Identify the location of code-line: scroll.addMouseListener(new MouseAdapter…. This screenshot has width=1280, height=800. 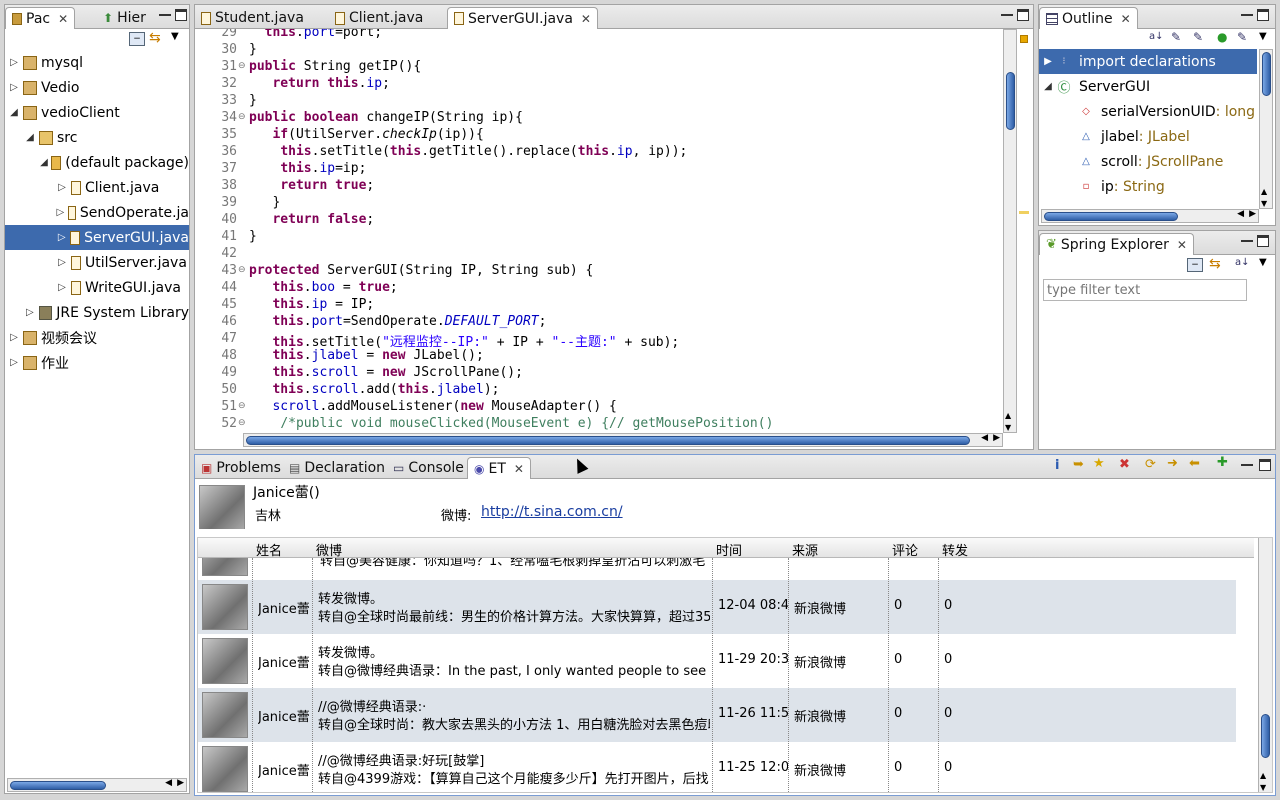
(432, 406).